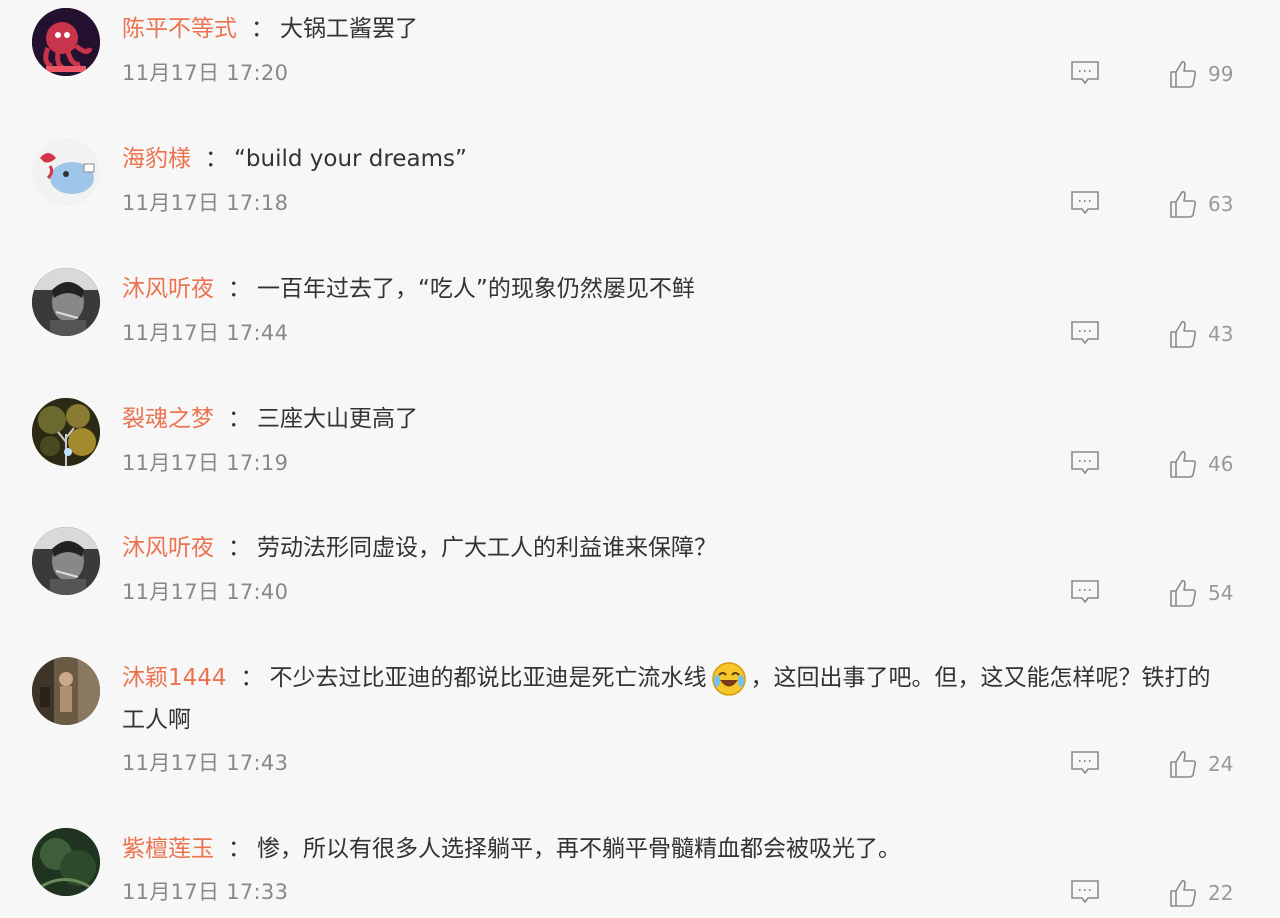 The image size is (1280, 918). Describe the element at coordinates (1200, 74) in the screenshot. I see `like-button: 99` at that location.